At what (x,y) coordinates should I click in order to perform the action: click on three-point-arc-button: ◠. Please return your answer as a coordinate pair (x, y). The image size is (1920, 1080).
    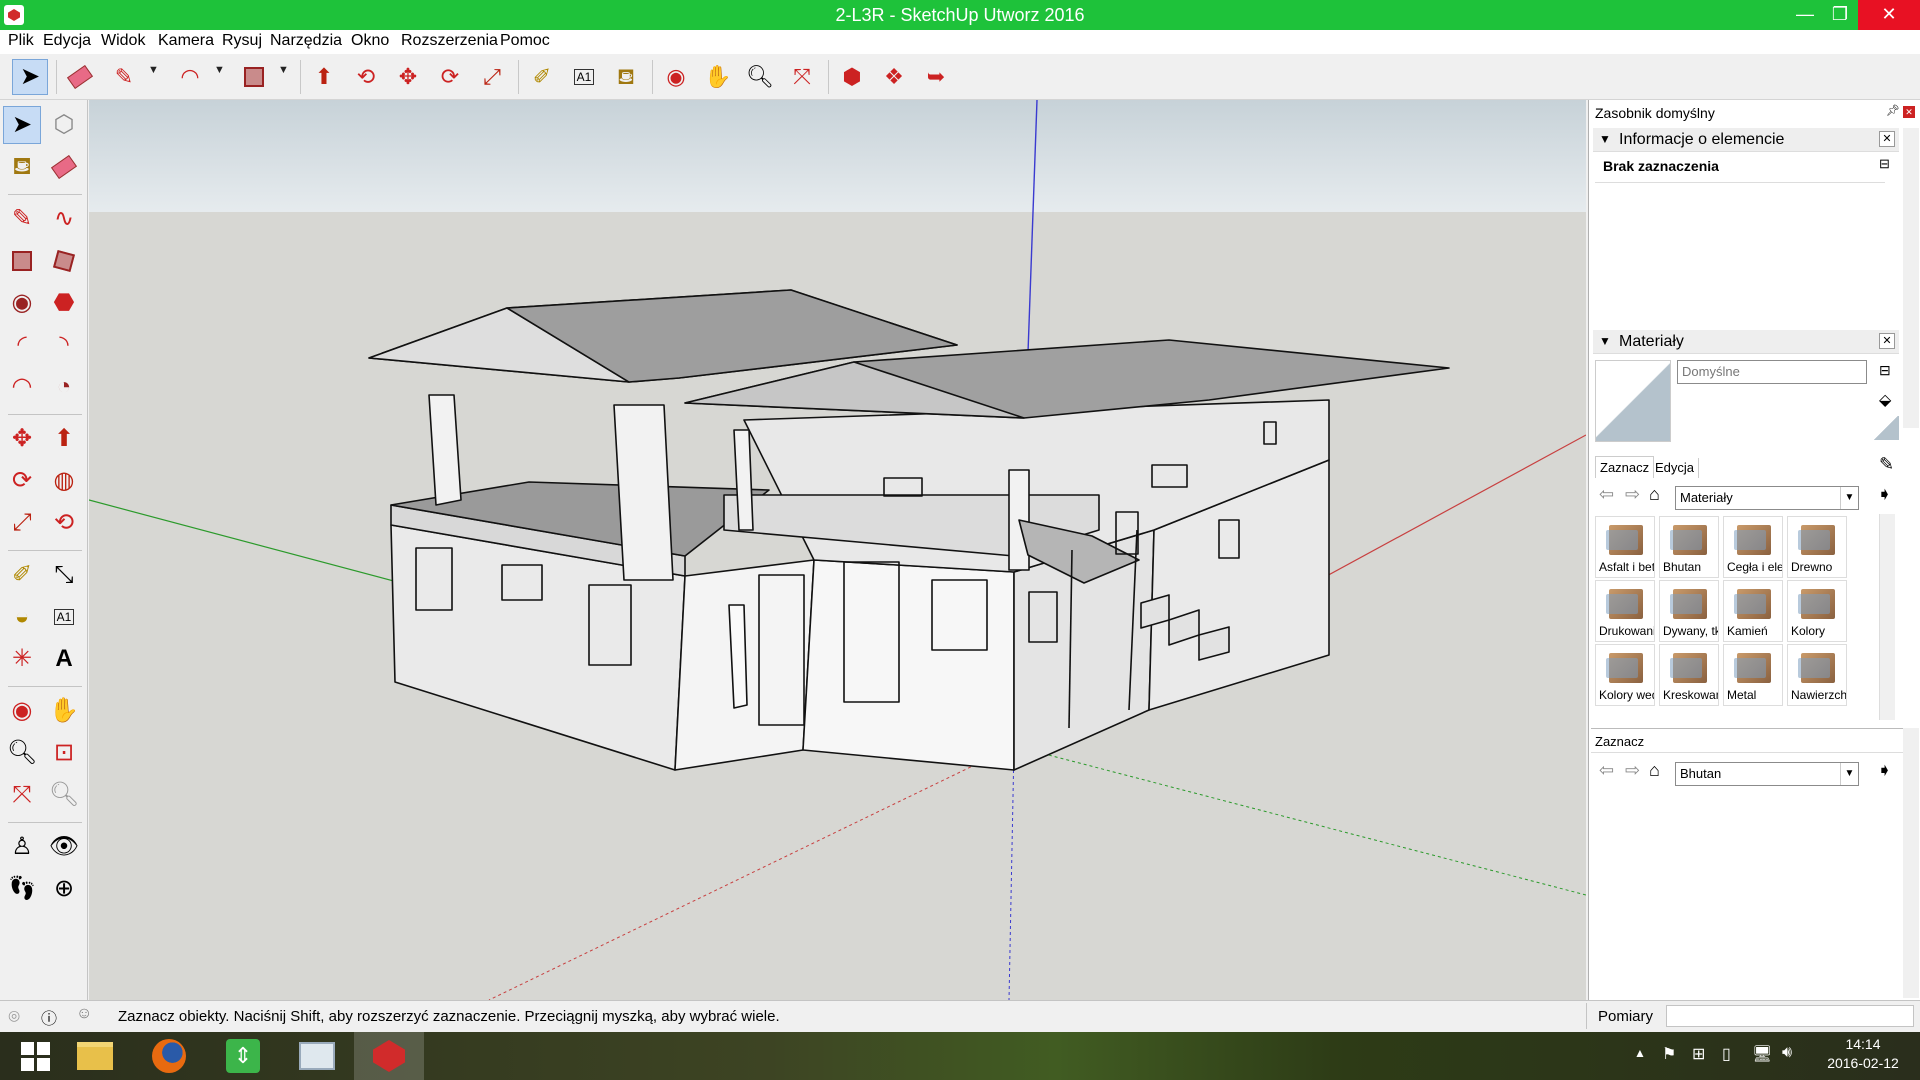
    Looking at the image, I should click on (22, 387).